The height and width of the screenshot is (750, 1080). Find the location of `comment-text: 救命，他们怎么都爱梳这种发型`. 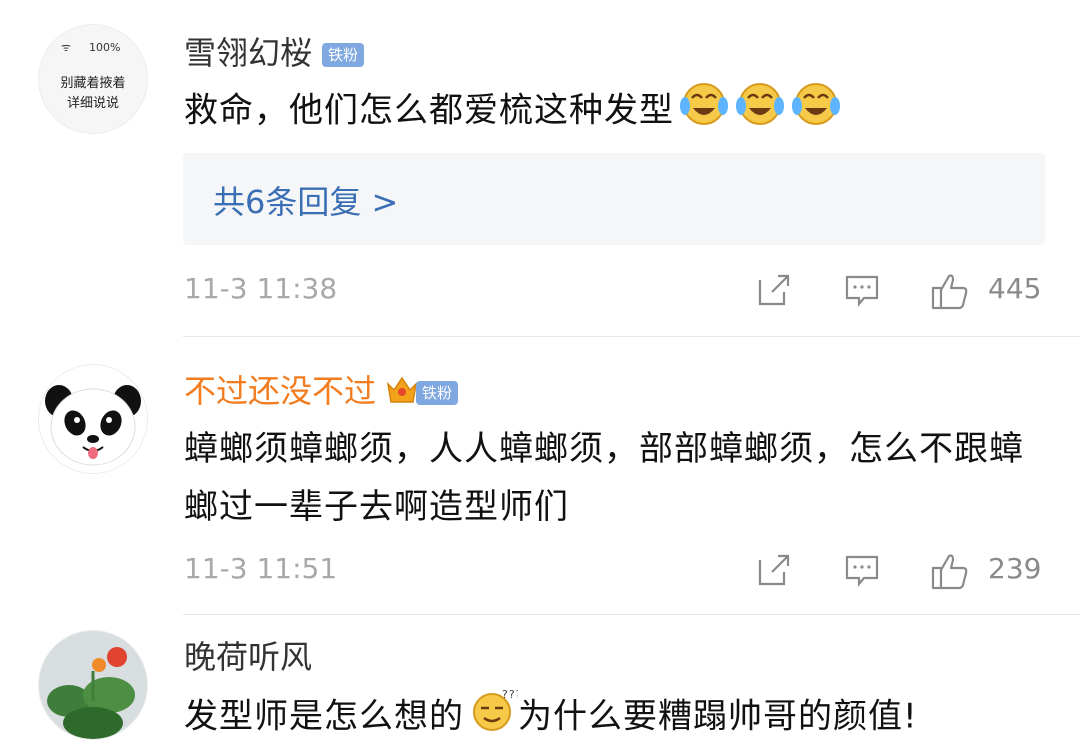

comment-text: 救命，他们怎么都爱梳这种发型 is located at coordinates (614, 112).